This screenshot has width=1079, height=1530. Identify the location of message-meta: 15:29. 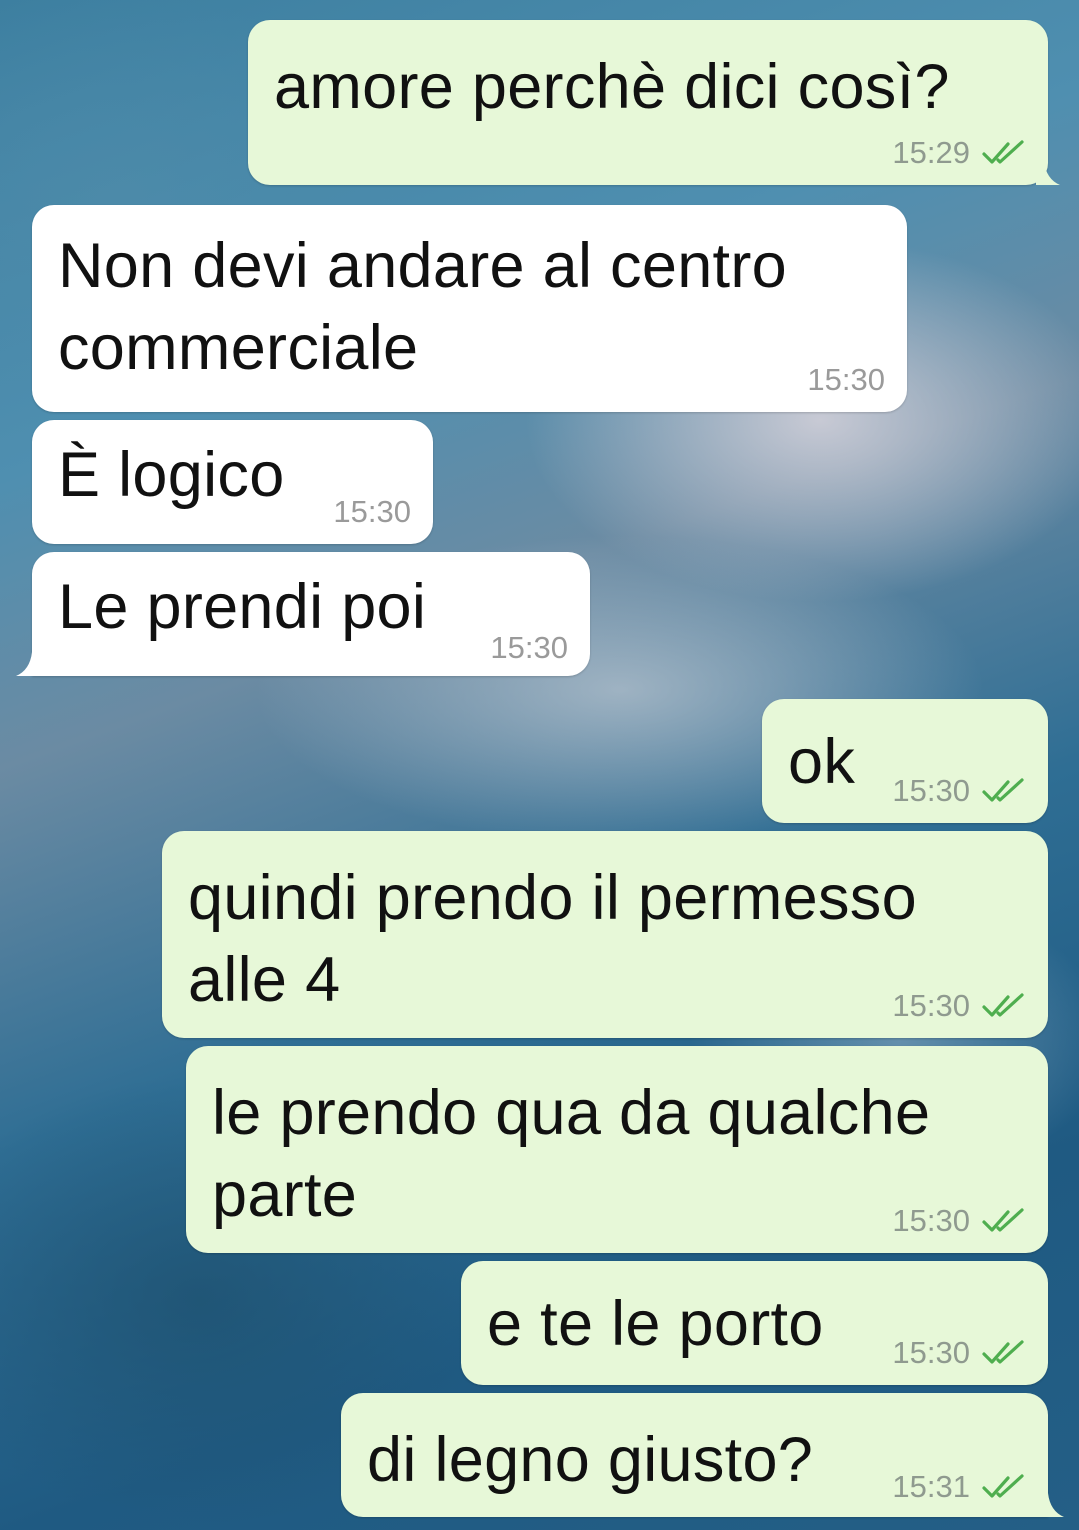
(959, 153).